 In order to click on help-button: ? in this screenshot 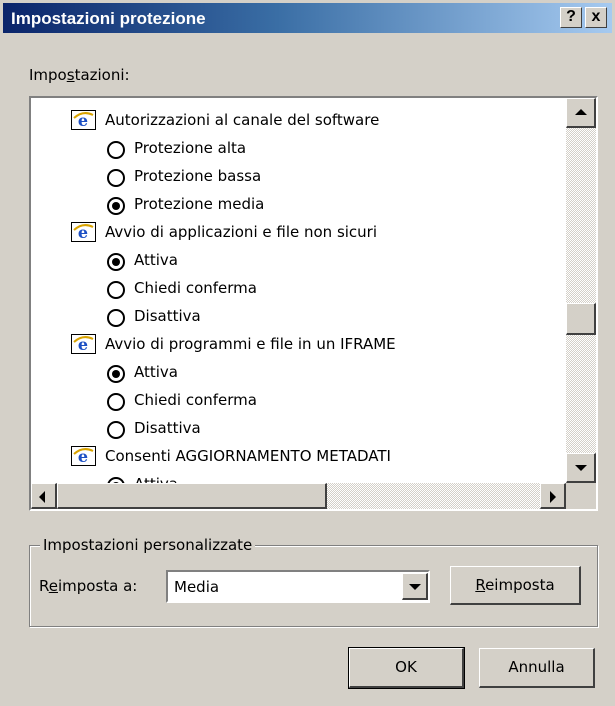, I will do `click(571, 17)`.